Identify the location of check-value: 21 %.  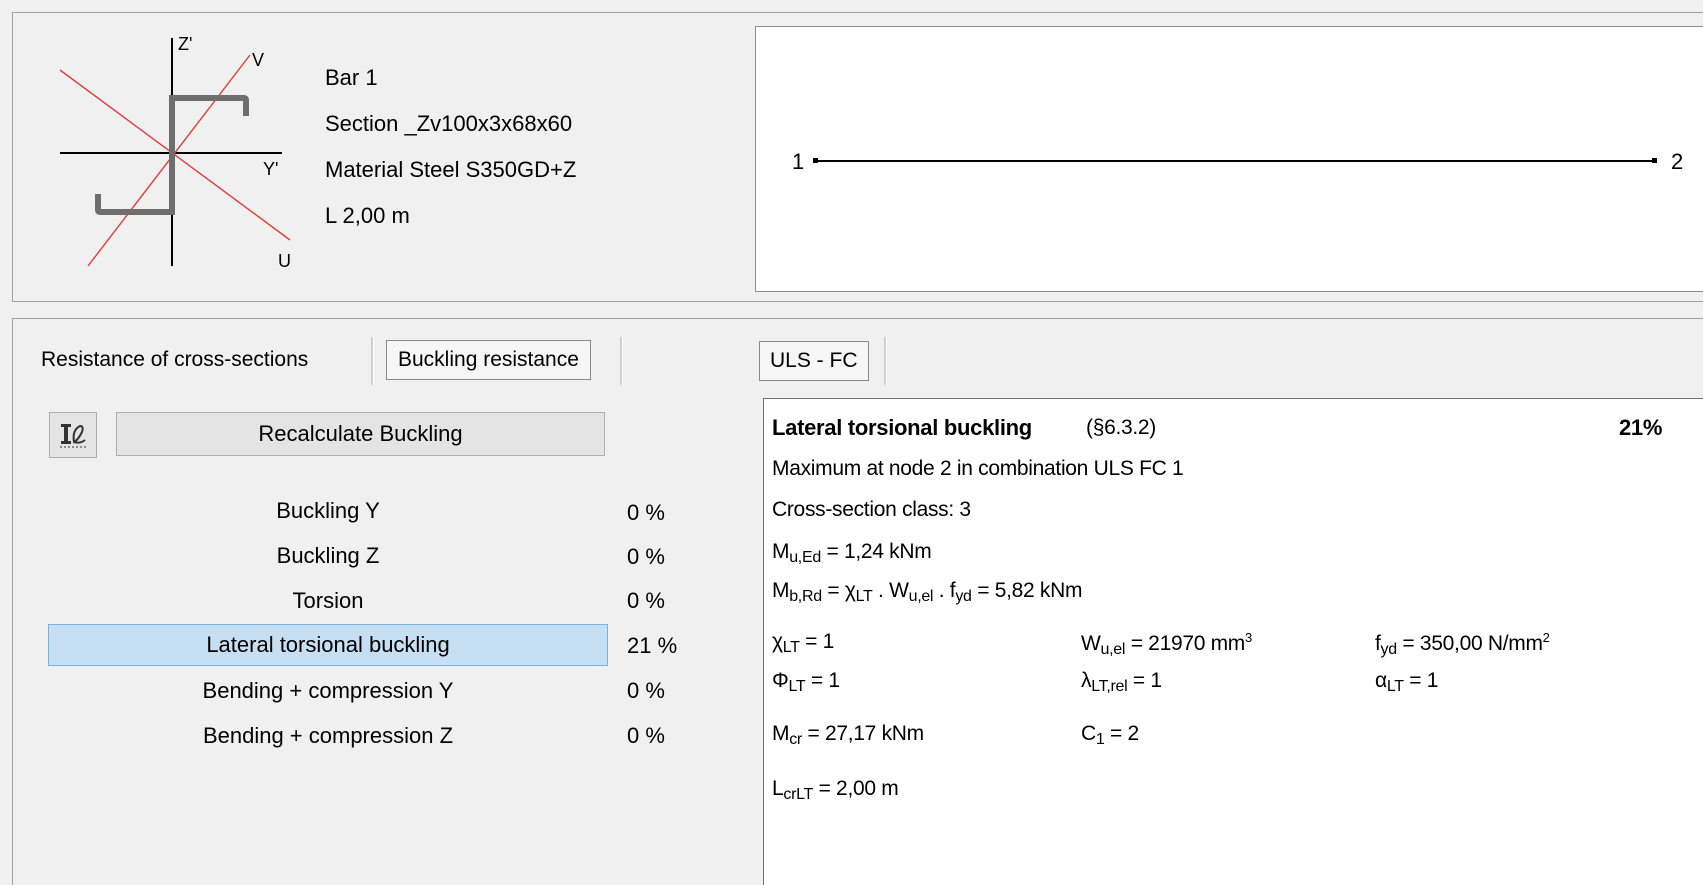
(652, 645).